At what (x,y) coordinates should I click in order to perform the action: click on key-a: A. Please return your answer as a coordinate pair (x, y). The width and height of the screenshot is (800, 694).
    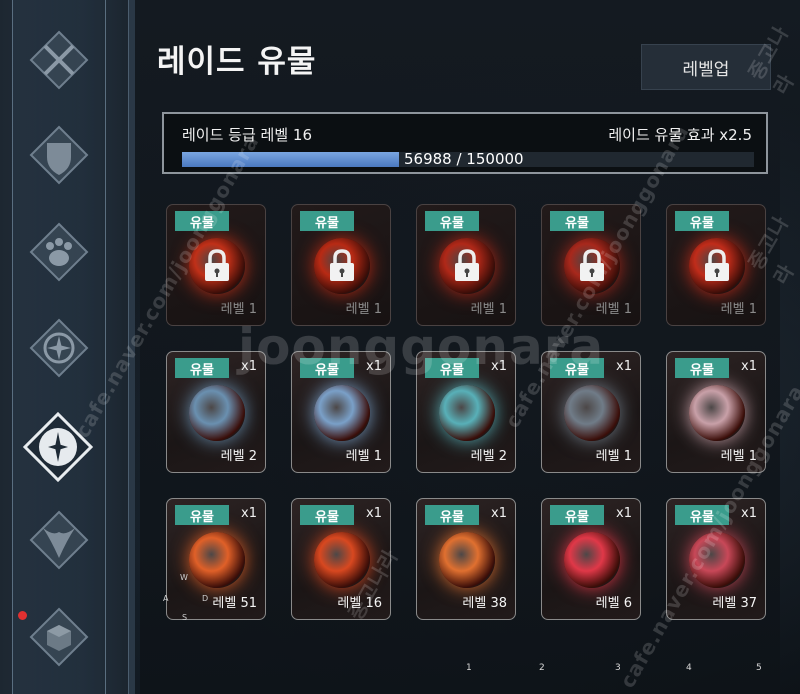
    Looking at the image, I should click on (166, 598).